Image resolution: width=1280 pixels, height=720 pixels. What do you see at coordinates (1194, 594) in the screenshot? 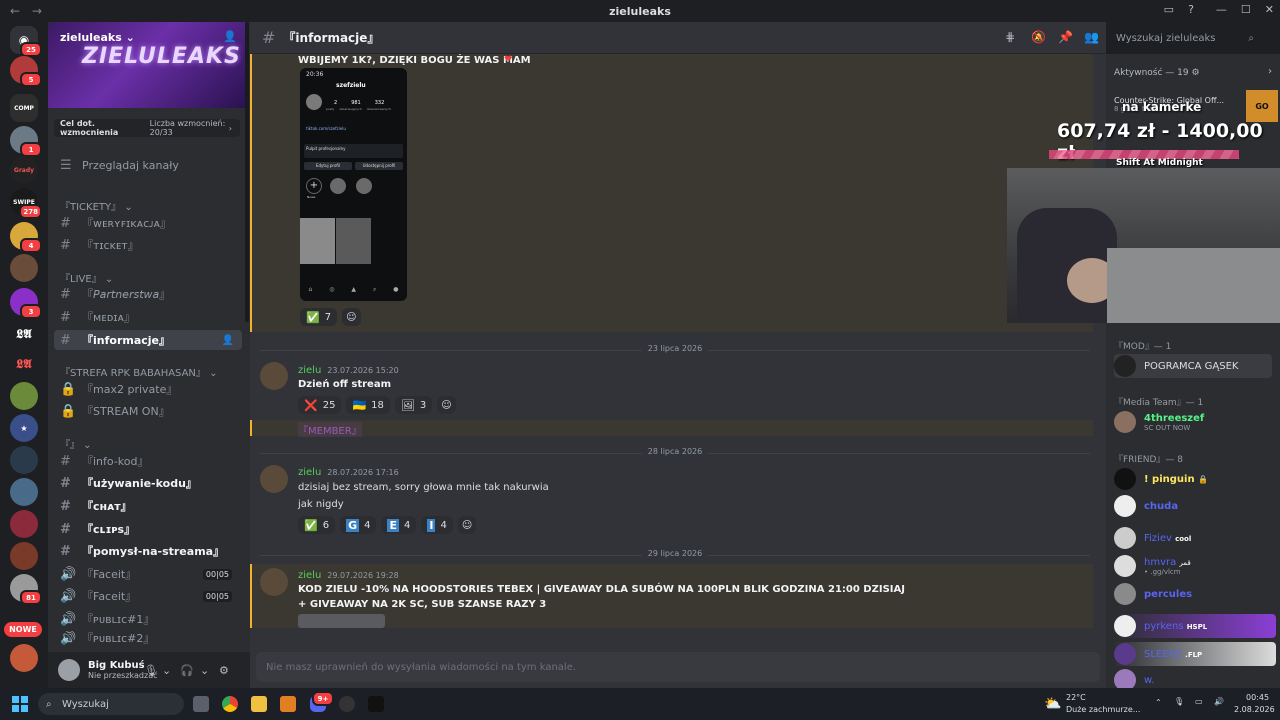
I see `member: percules` at bounding box center [1194, 594].